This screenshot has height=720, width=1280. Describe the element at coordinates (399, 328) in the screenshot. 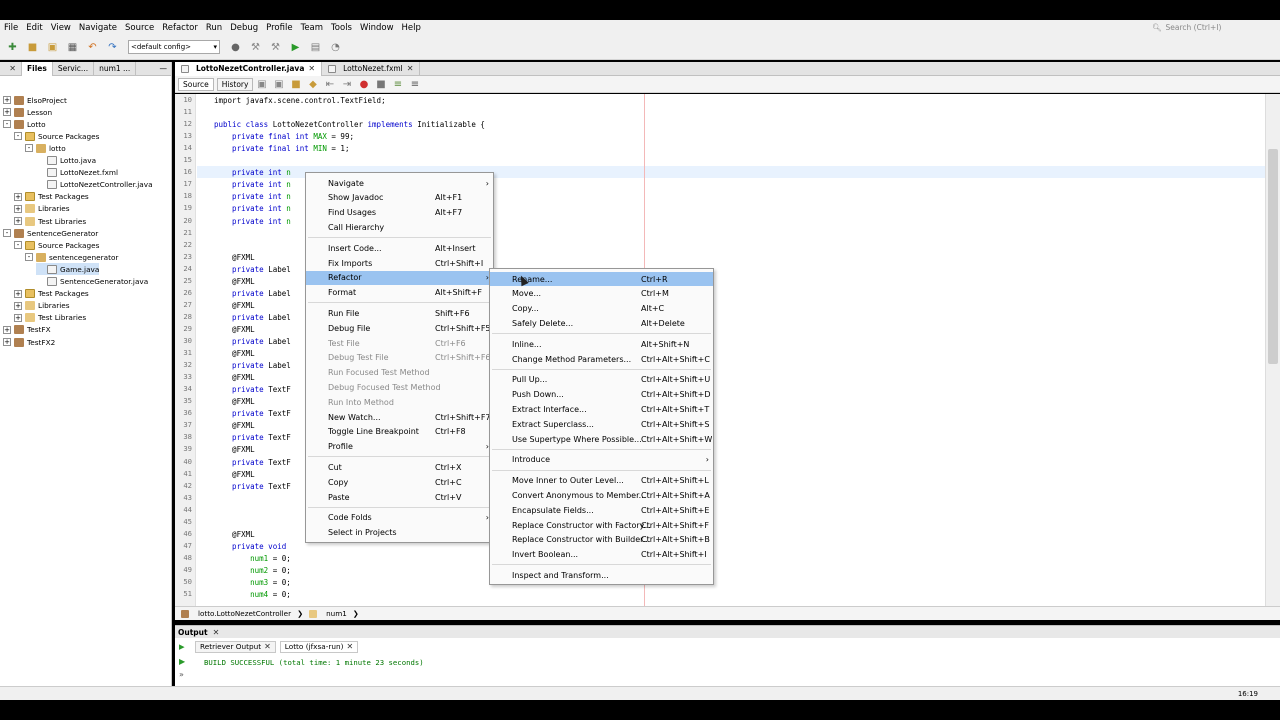

I see `menu-item-debug-file: Debug File Ctrl+Shift+F5` at that location.